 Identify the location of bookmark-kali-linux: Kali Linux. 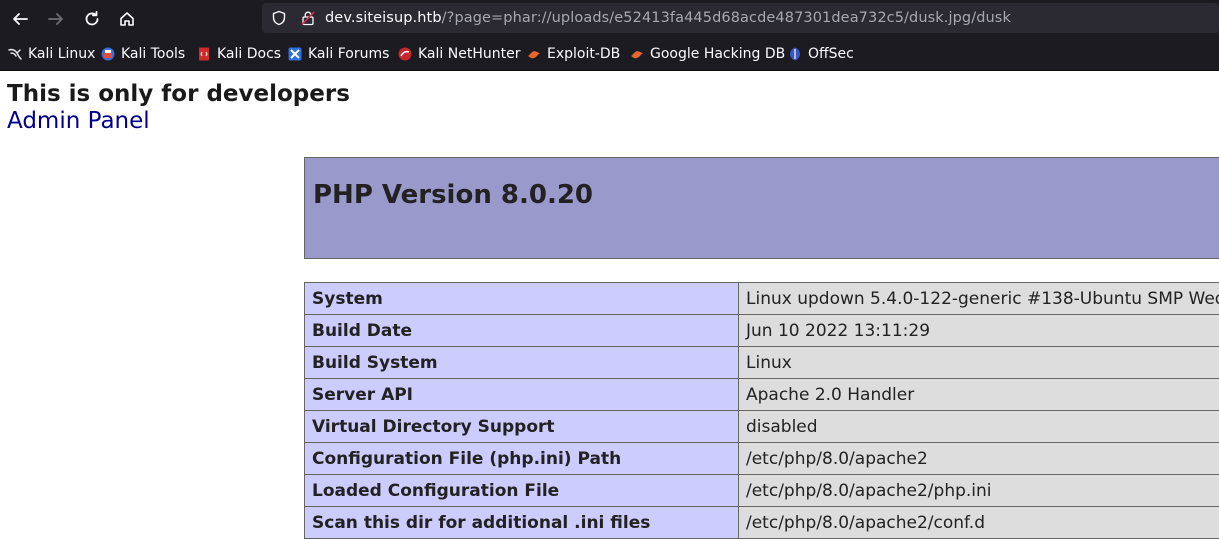
(51, 53).